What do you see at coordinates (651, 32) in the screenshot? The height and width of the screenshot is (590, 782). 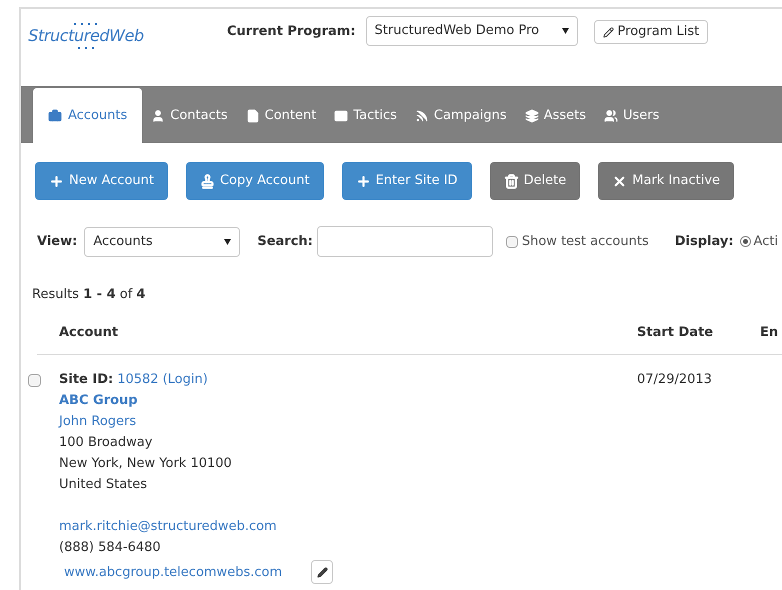 I see `program-list-button: Program List` at bounding box center [651, 32].